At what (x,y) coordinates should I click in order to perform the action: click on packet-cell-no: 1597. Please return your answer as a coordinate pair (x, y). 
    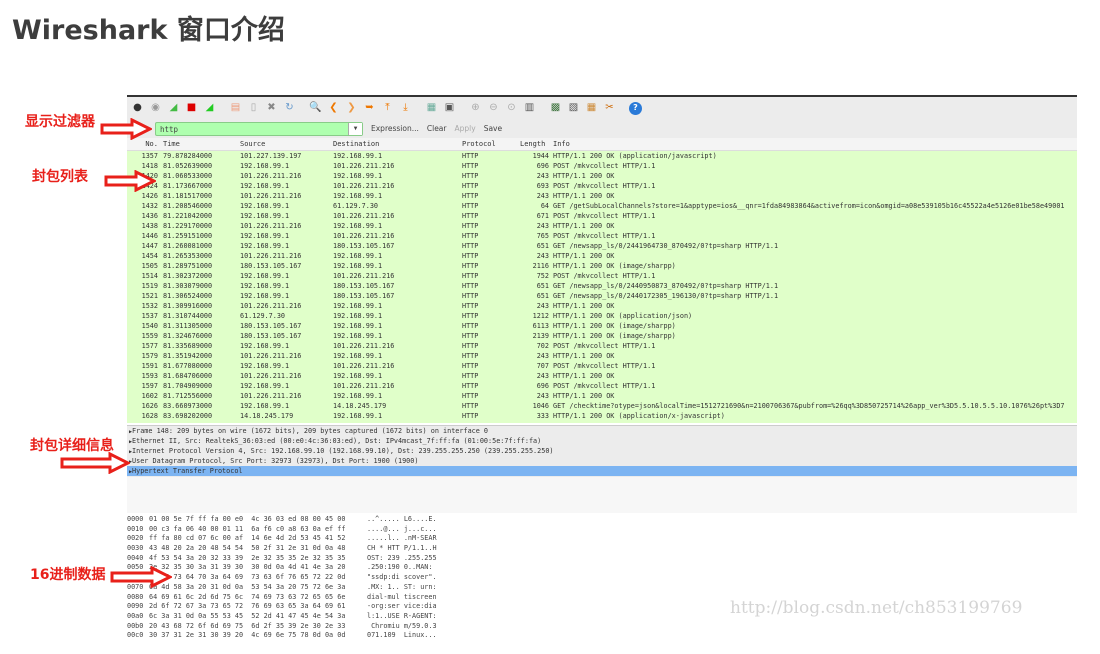
    Looking at the image, I should click on (149, 386).